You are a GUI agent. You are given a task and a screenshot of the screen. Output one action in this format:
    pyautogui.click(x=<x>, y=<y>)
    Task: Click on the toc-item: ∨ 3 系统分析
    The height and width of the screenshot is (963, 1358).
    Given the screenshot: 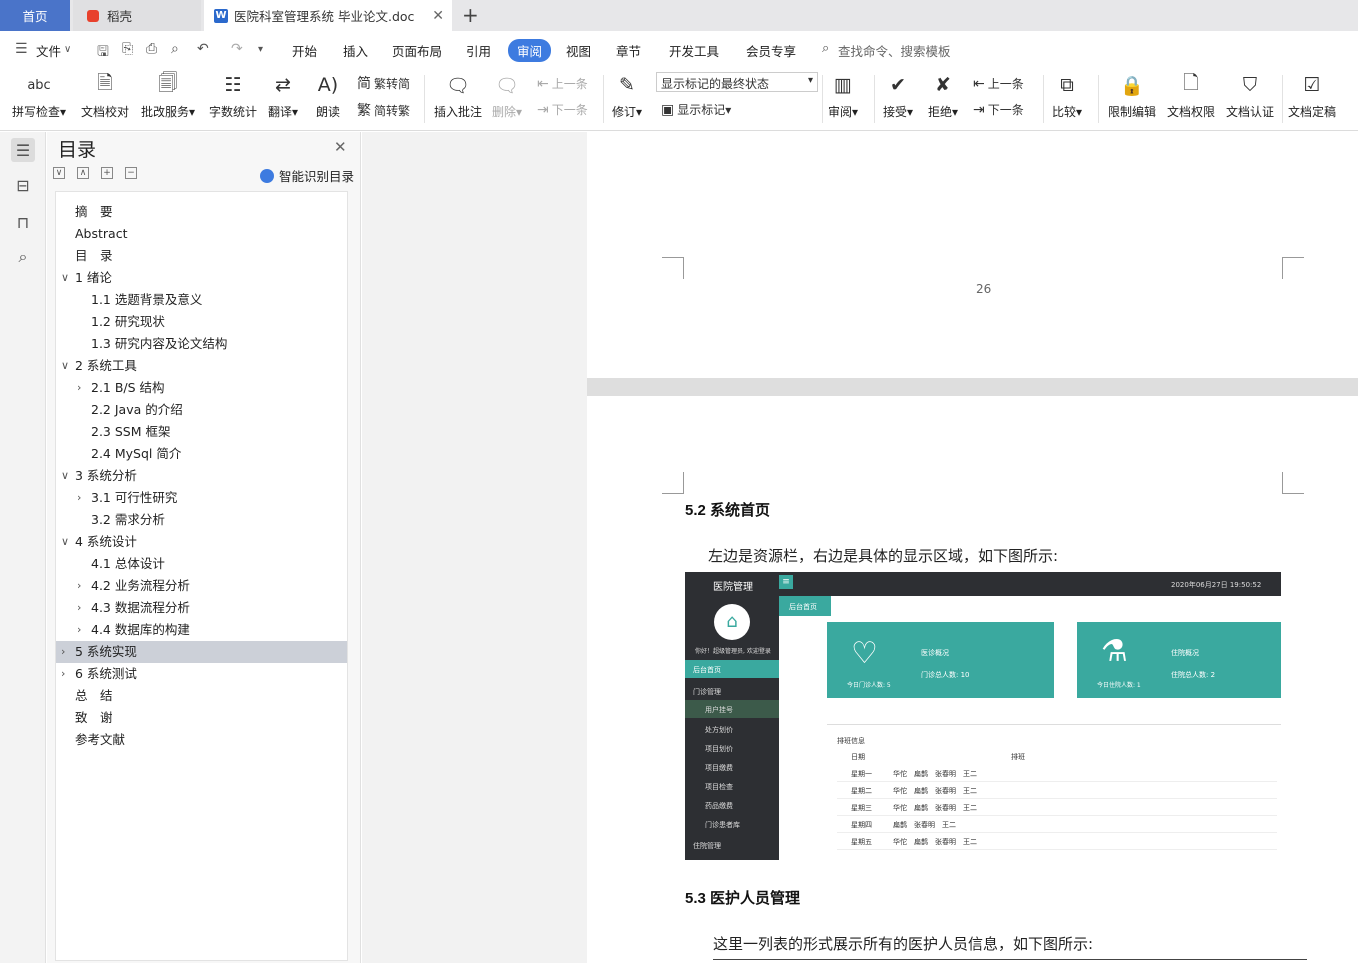 What is the action you would take?
    pyautogui.click(x=201, y=476)
    